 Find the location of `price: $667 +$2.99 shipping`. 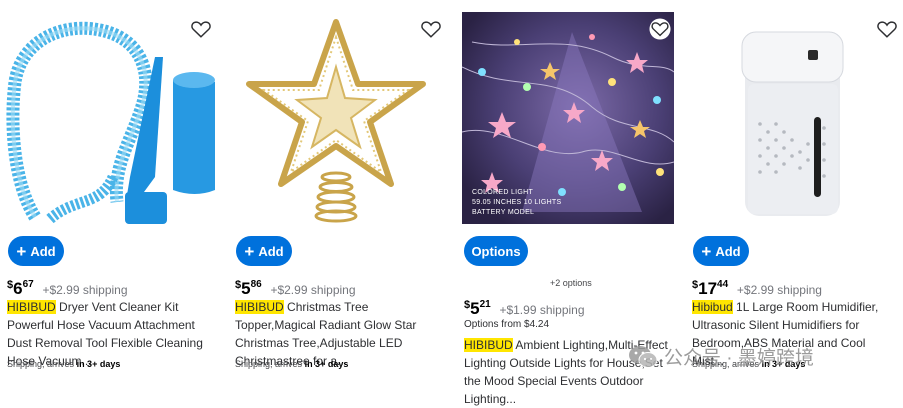

price: $667 +$2.99 shipping is located at coordinates (67, 288).